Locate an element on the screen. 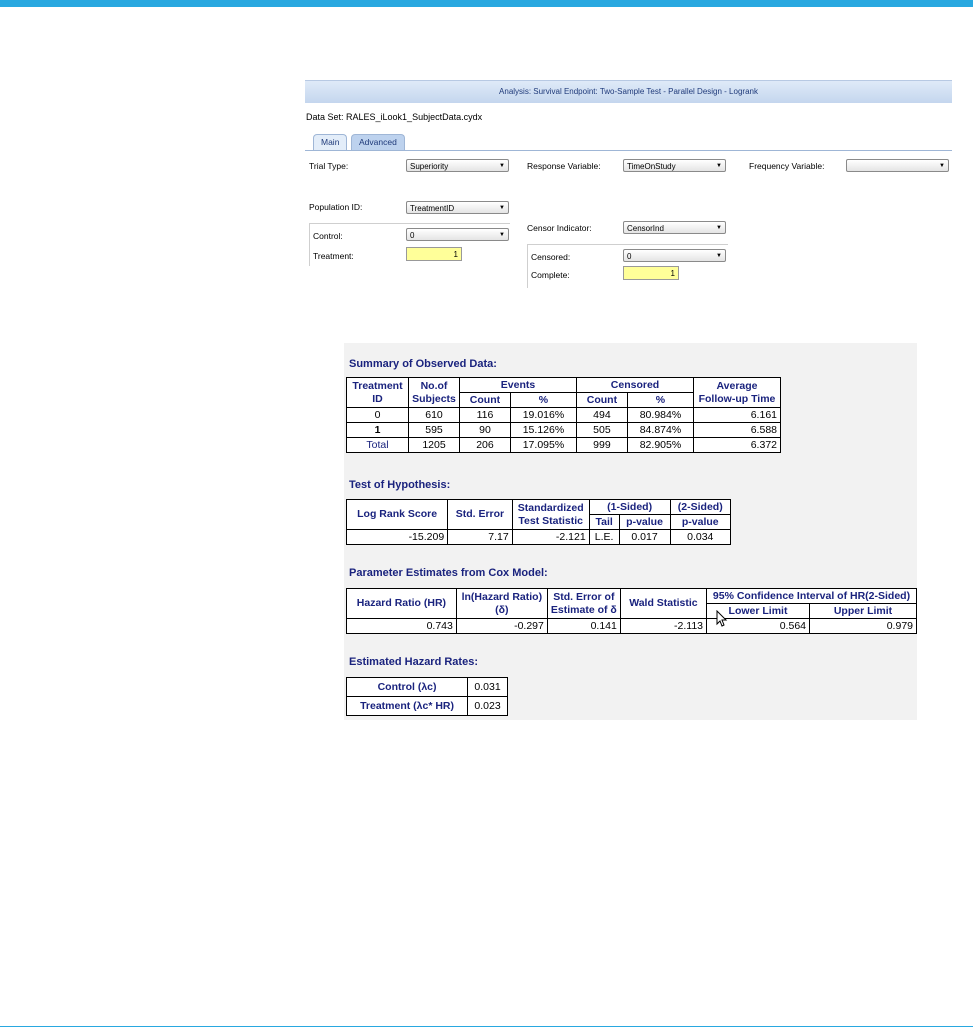  col-censored: Censored is located at coordinates (635, 385).